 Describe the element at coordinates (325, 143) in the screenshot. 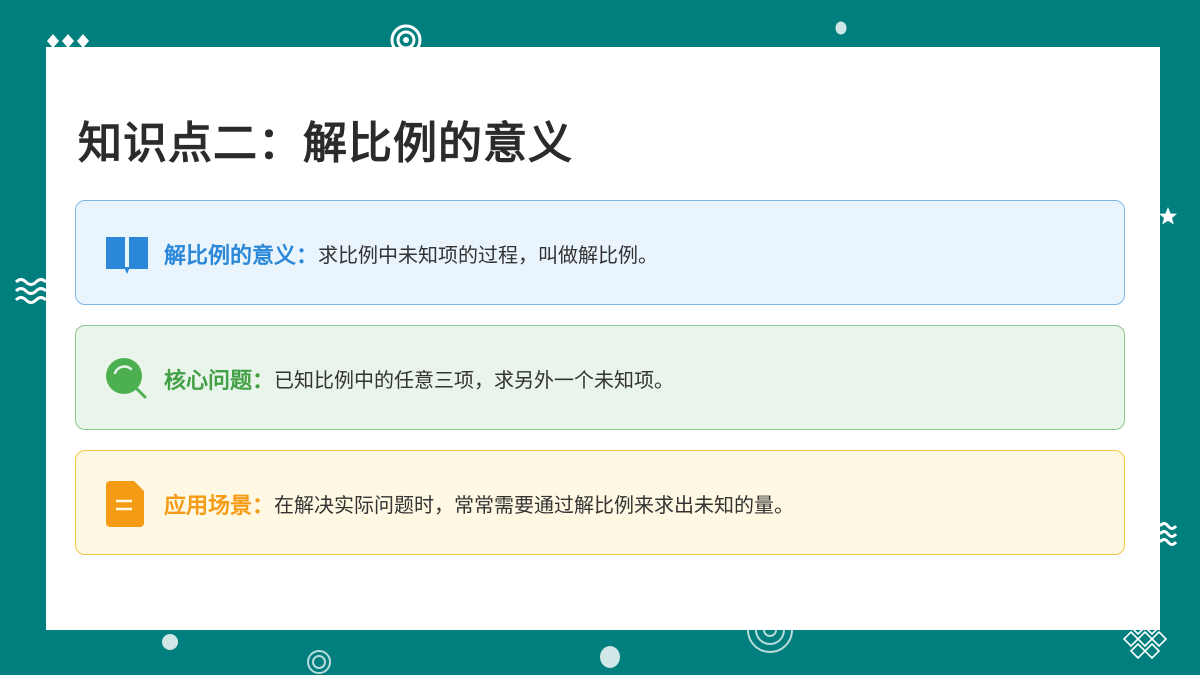

I see `page-title: 知识点二：解比例的意义` at that location.